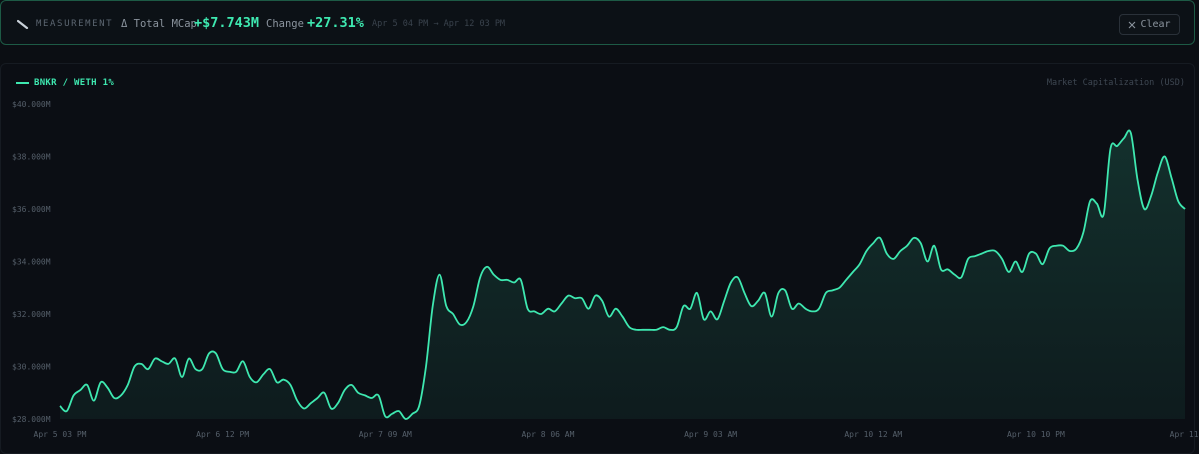 The width and height of the screenshot is (1199, 454). I want to click on x-tick-label: Apr 11 08 PM, so click(1184, 434).